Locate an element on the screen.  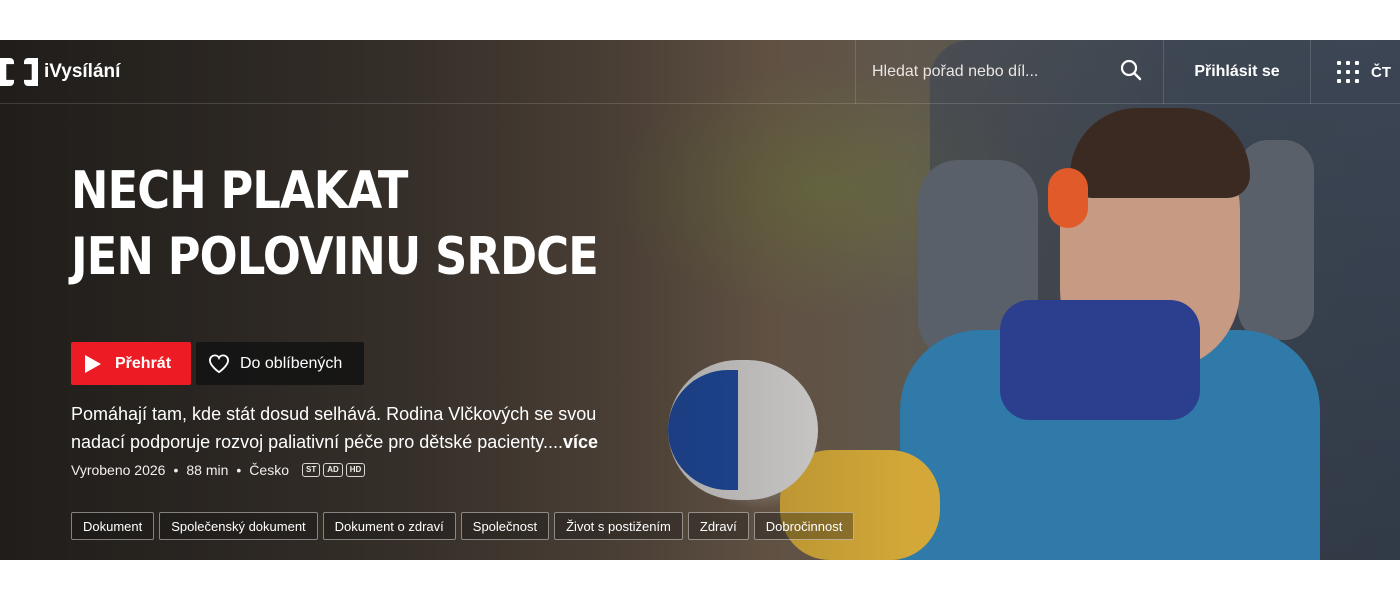
show-title-line1: NECH PLAKAT is located at coordinates (239, 191).